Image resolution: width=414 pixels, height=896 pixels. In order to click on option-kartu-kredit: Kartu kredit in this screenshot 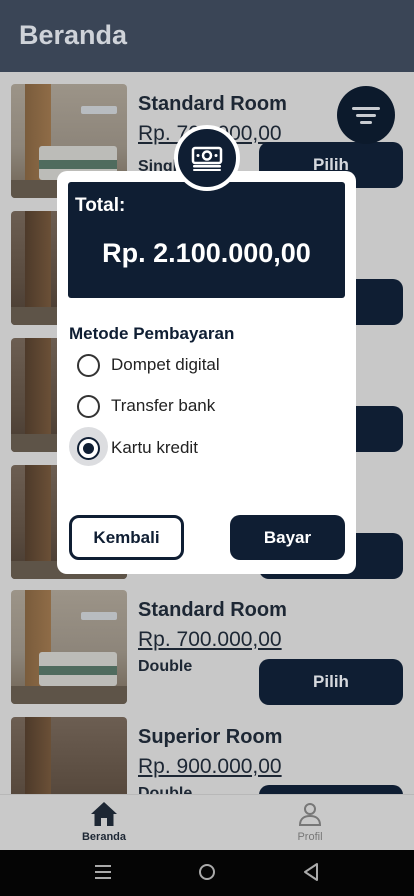, I will do `click(133, 446)`.